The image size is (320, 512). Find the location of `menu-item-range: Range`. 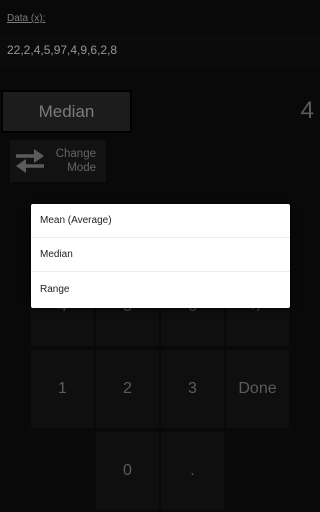

menu-item-range: Range is located at coordinates (160, 289).